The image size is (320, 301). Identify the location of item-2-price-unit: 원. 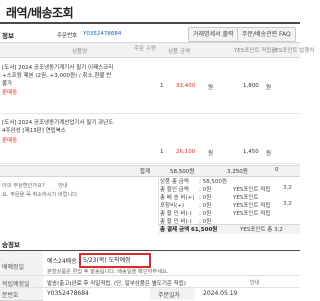
(211, 154).